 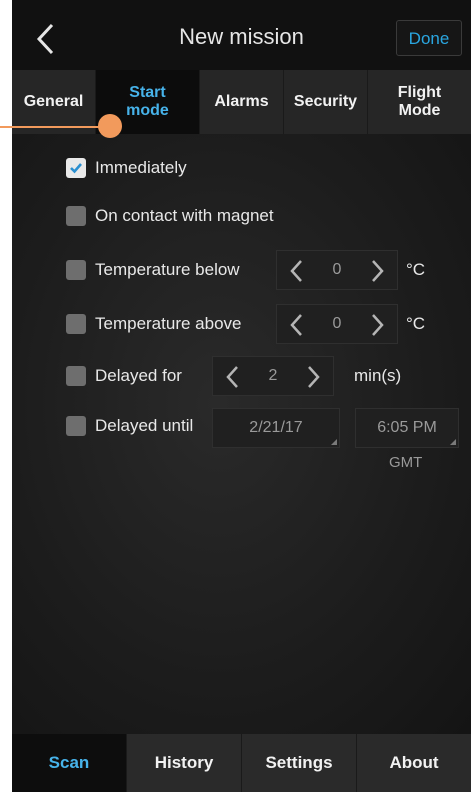 I want to click on callout-dot, so click(x=110, y=126).